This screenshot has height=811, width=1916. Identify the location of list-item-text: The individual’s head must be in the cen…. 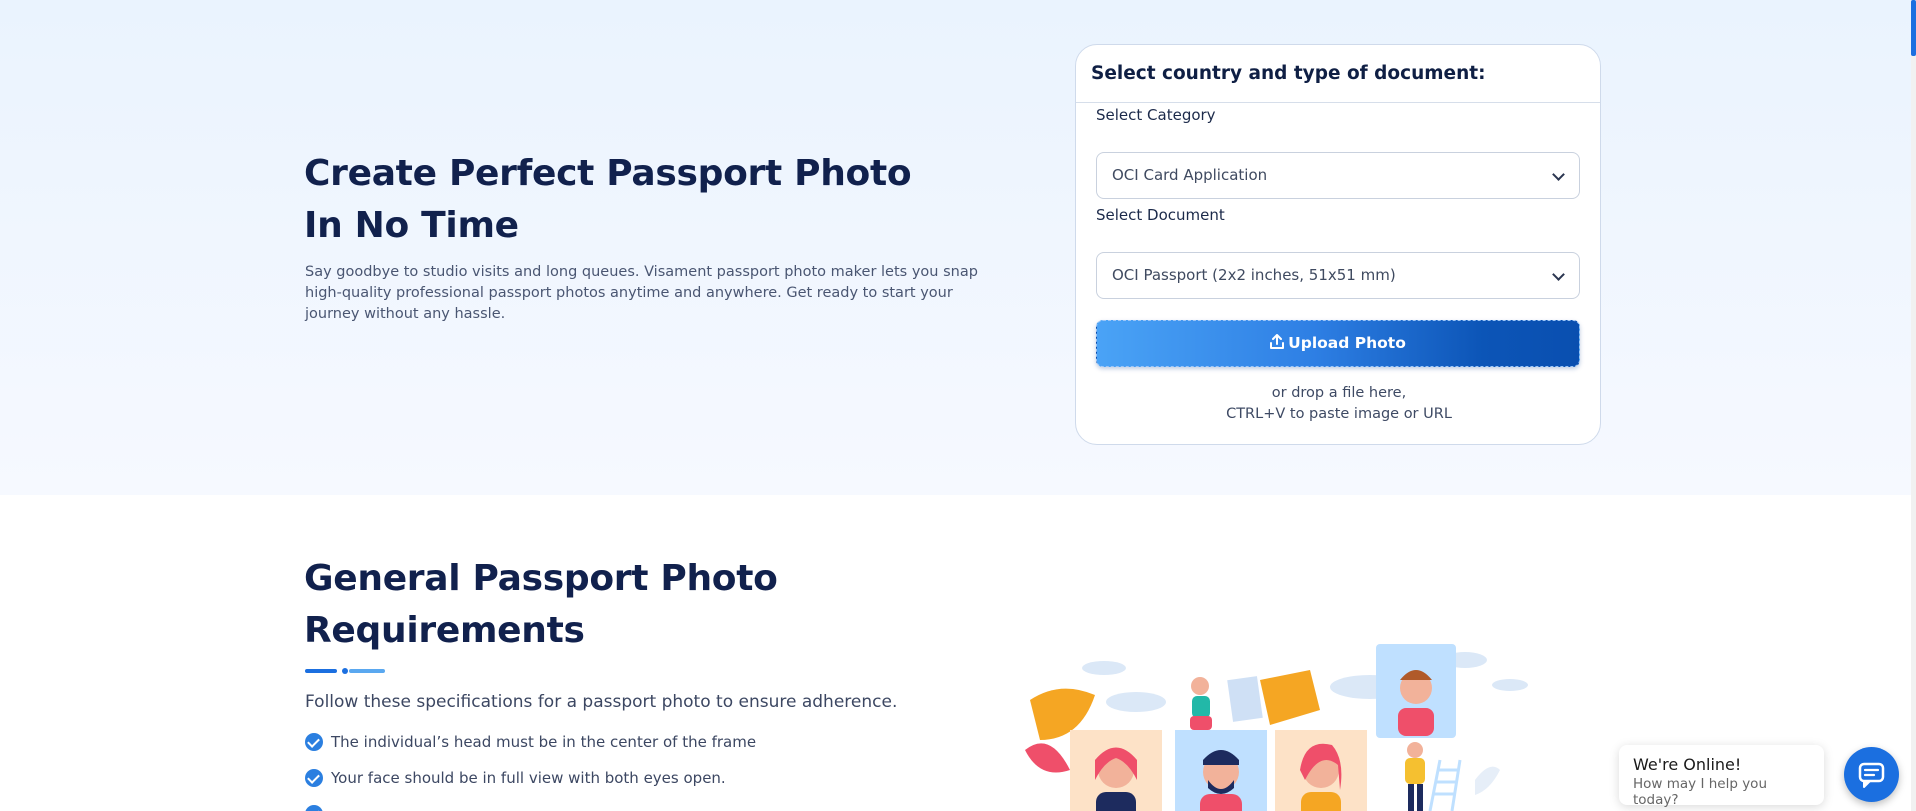
(544, 742).